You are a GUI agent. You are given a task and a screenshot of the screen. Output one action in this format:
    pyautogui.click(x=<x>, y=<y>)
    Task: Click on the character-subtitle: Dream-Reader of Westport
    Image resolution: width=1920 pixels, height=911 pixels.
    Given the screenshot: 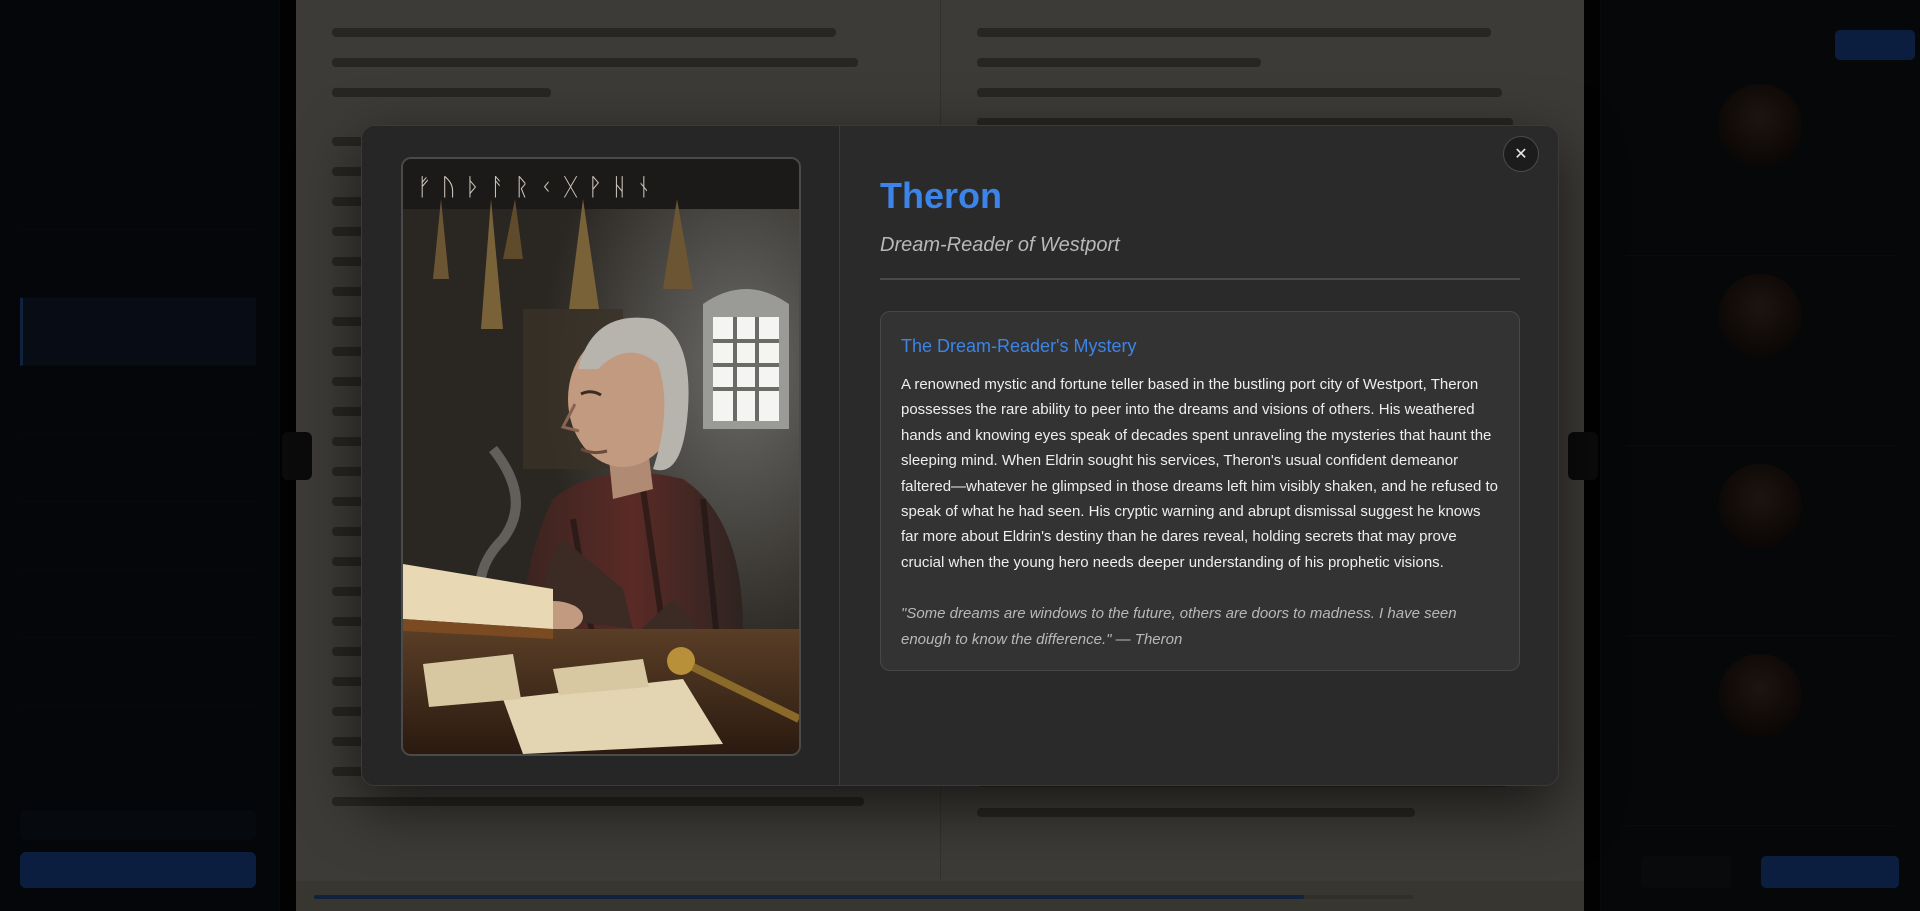 What is the action you would take?
    pyautogui.click(x=1000, y=245)
    